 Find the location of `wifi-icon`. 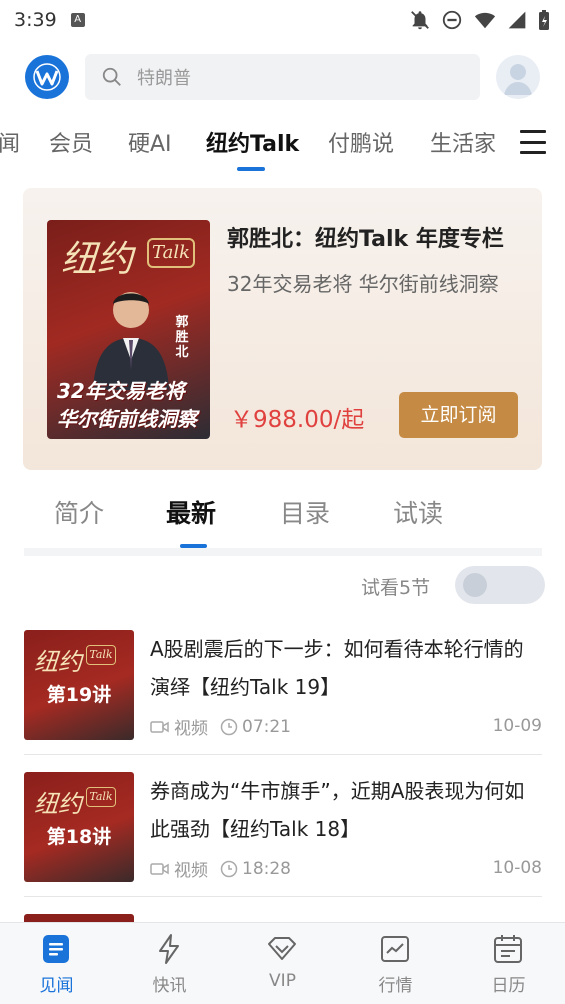

wifi-icon is located at coordinates (485, 20).